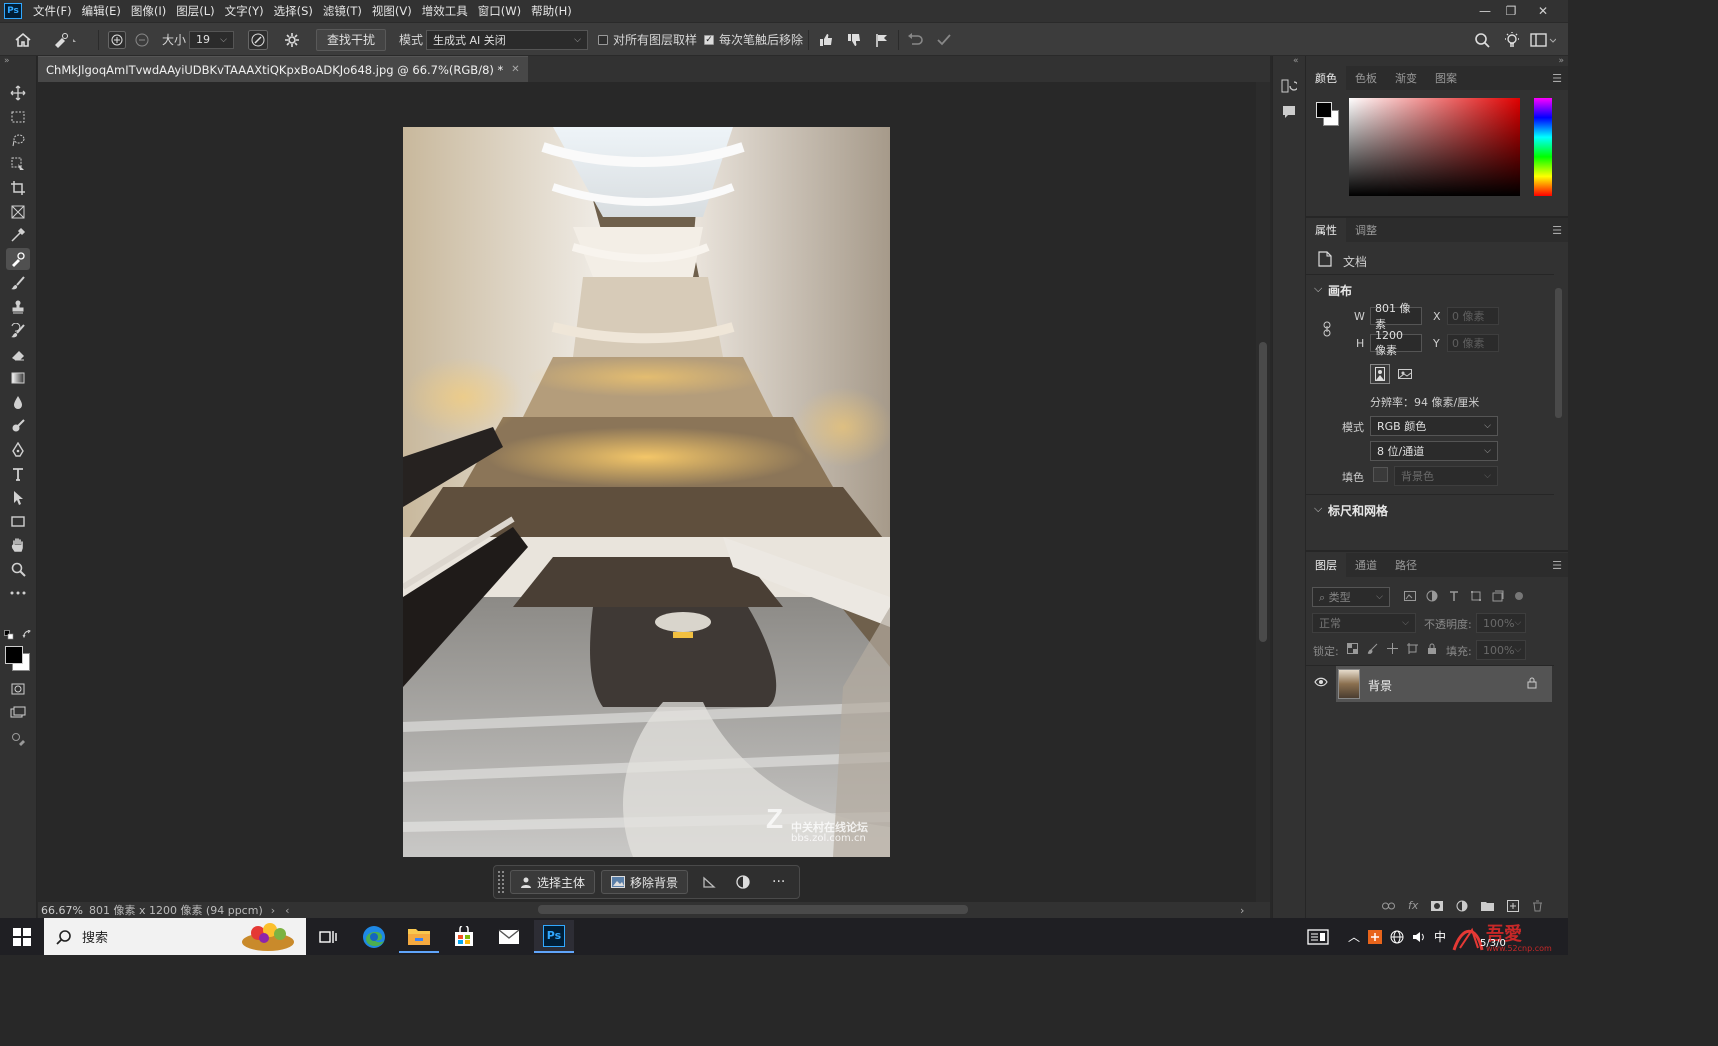 The width and height of the screenshot is (1718, 1046). I want to click on fill-select: 背景色 ⌵, so click(1446, 476).